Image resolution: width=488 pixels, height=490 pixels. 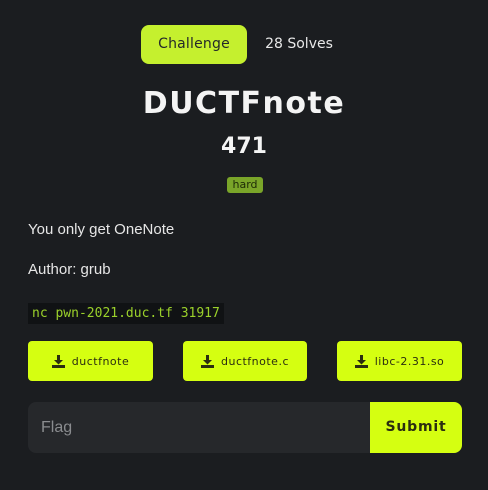 I want to click on submit-button: Submit, so click(x=416, y=427).